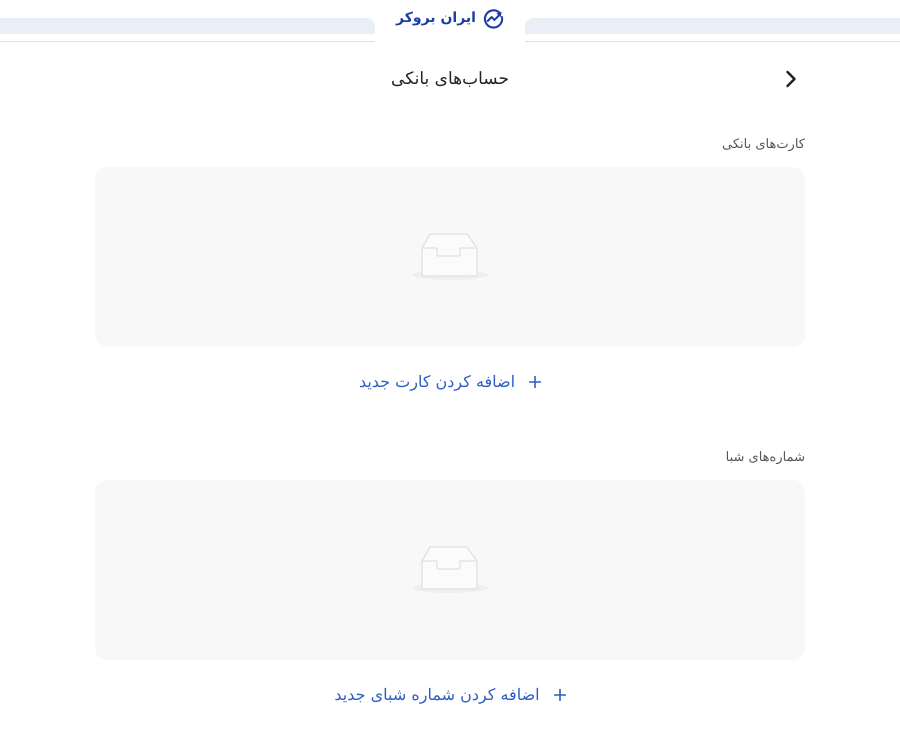 This screenshot has width=900, height=746. I want to click on section-label: شماره‌های شبا, so click(765, 458).